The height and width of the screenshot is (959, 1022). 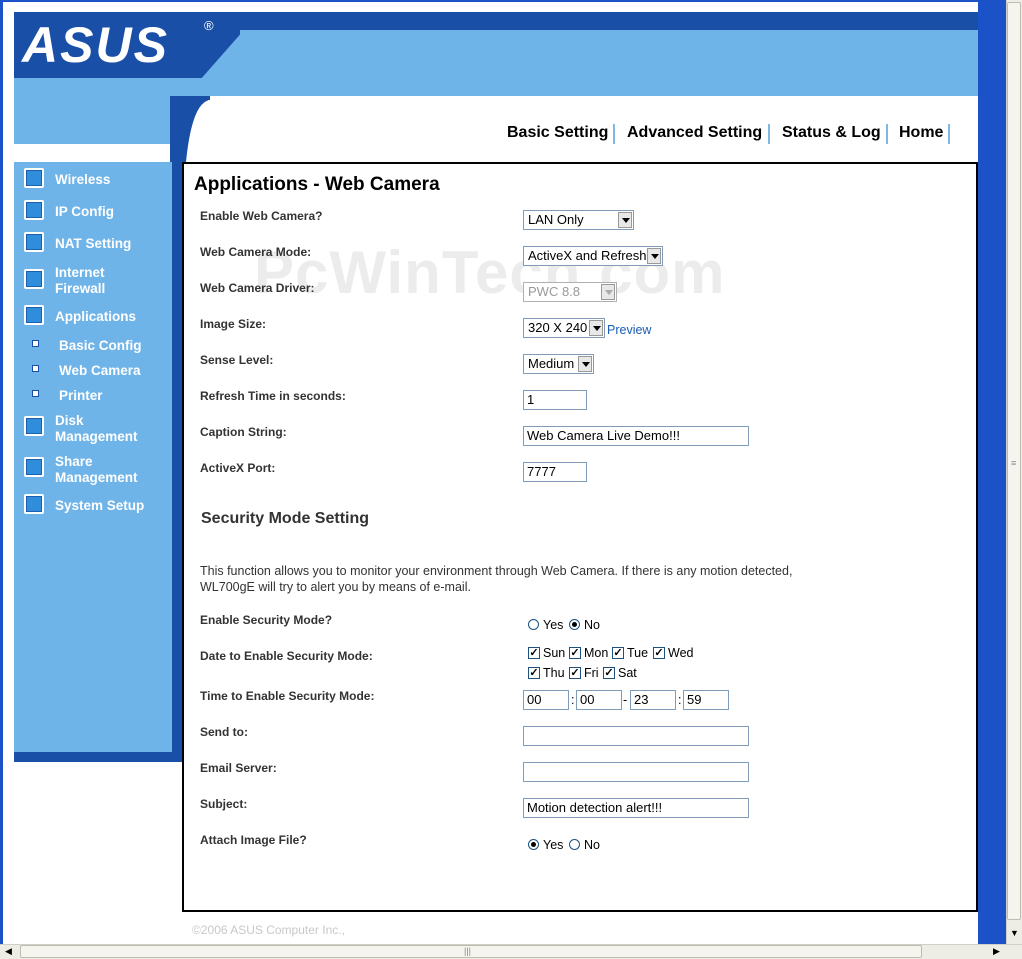 I want to click on sidebar-item-share-management: Share Management, so click(x=105, y=470).